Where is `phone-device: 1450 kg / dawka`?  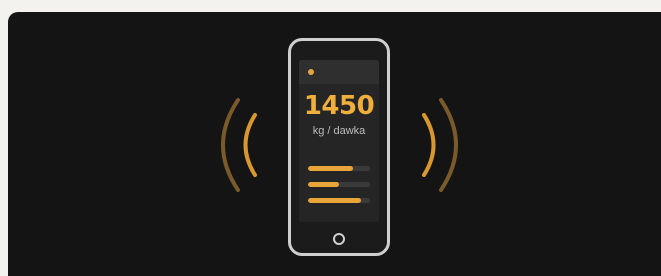
phone-device: 1450 kg / dawka is located at coordinates (339, 147).